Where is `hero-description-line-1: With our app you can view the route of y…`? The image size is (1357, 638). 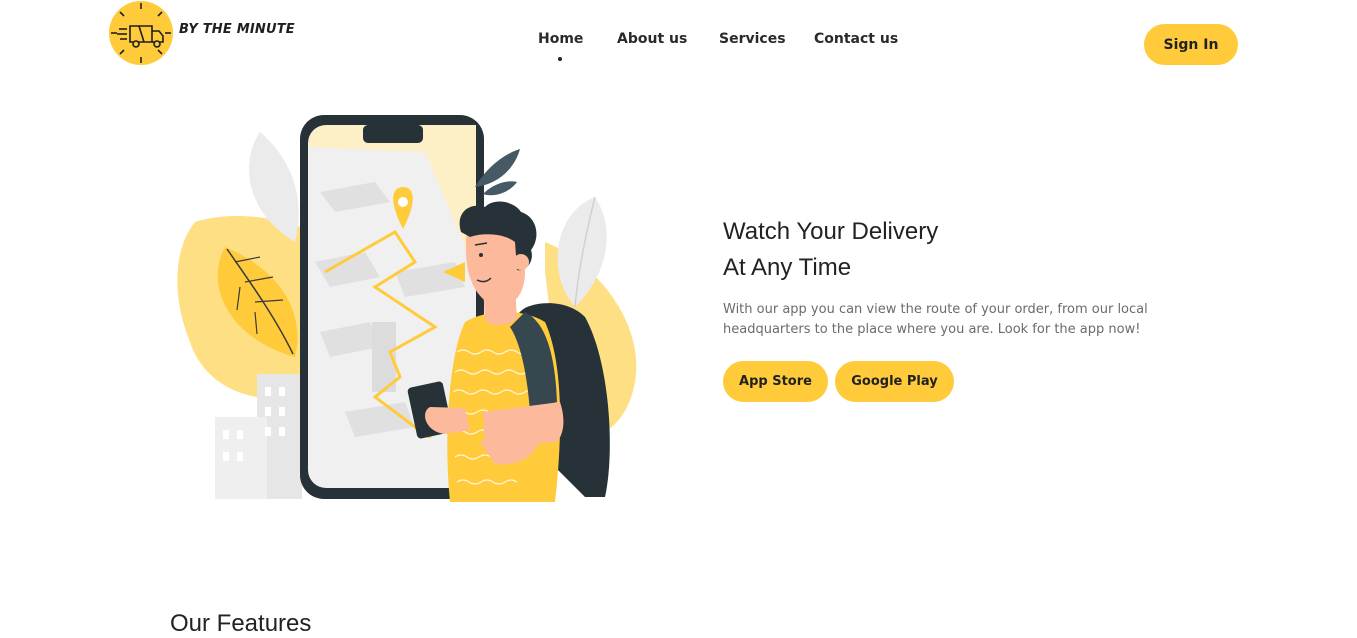 hero-description-line-1: With our app you can view the route of y… is located at coordinates (935, 309).